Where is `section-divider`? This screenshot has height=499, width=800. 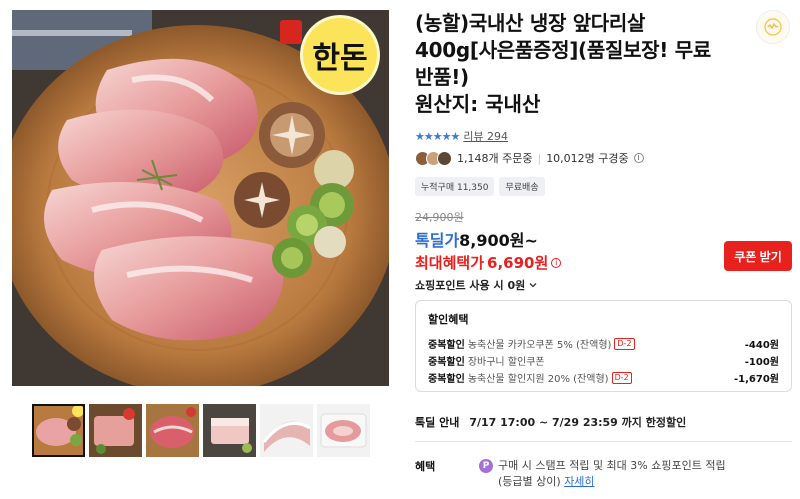 section-divider is located at coordinates (603, 441).